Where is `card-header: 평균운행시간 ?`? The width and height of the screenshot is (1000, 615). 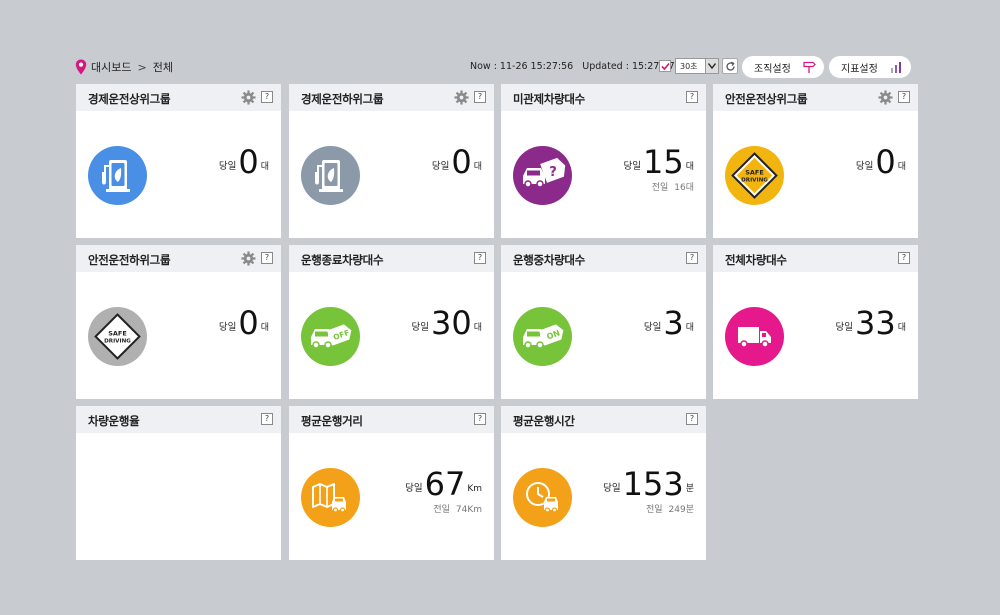
card-header: 평균운행시간 ? is located at coordinates (603, 419).